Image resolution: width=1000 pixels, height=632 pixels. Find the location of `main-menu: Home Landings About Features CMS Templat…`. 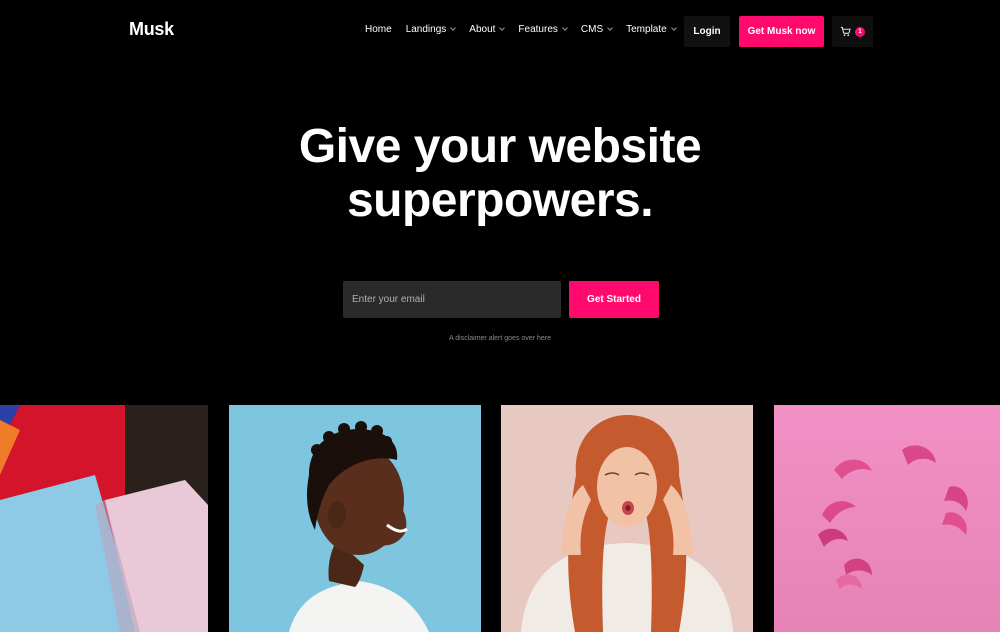

main-menu: Home Landings About Features CMS Templat… is located at coordinates (527, 29).